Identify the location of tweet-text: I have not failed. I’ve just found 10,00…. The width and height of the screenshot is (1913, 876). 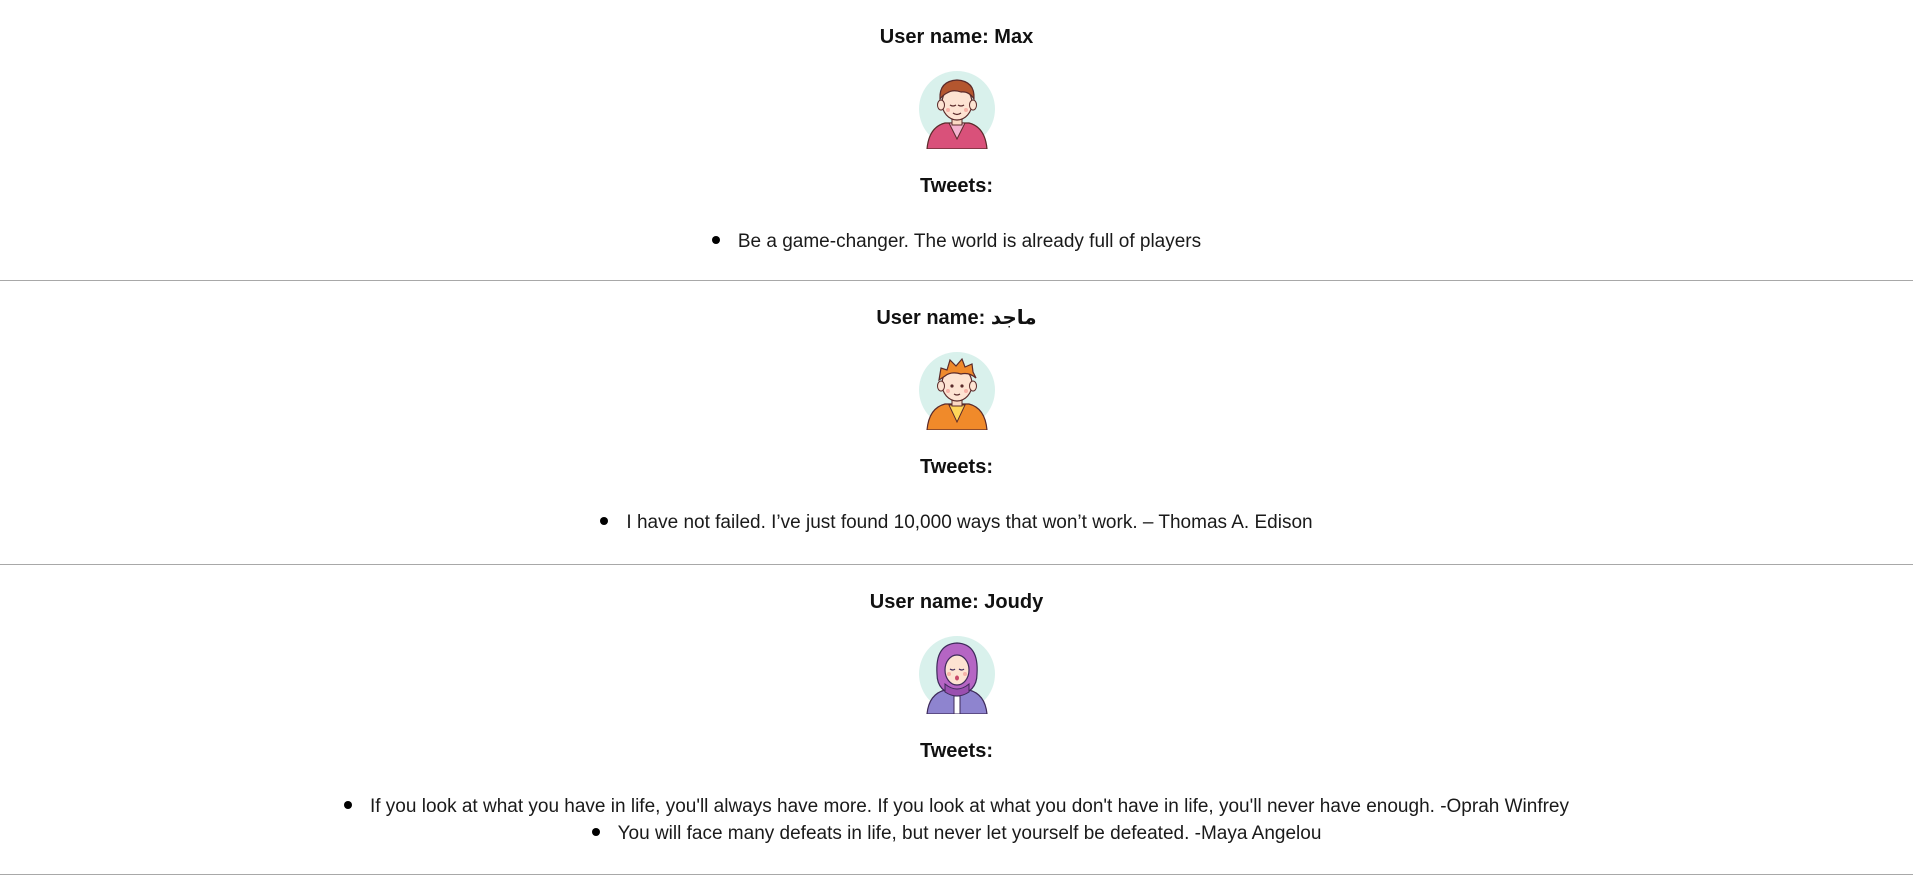
(969, 522).